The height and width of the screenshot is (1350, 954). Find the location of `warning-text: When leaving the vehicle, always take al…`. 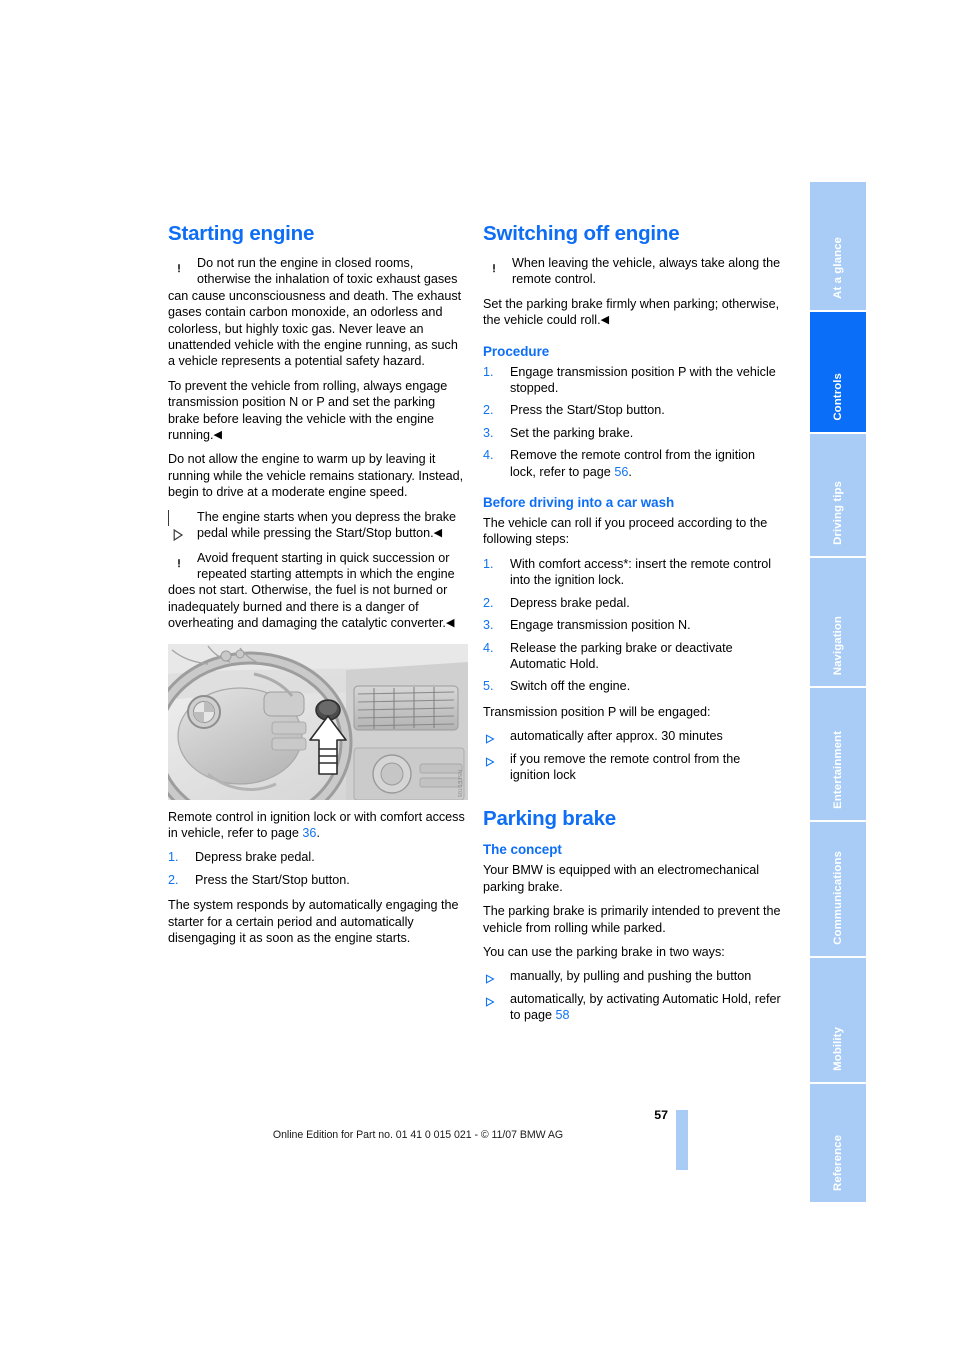

warning-text: When leaving the vehicle, always take al… is located at coordinates (646, 271).